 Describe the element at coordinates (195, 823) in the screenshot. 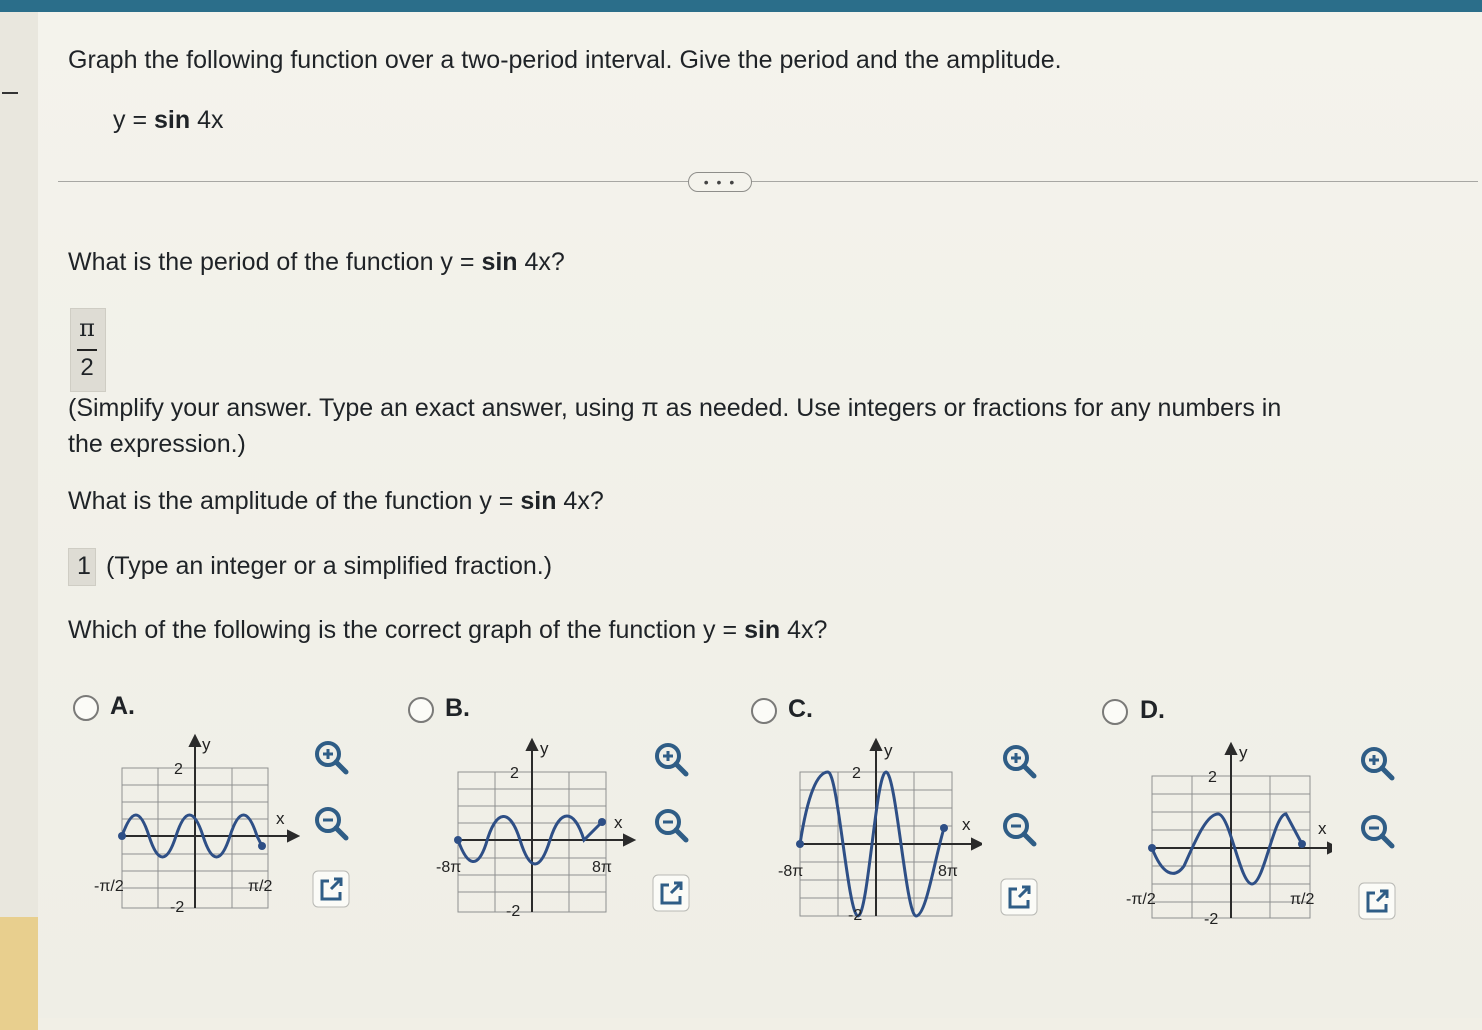

I see `choice-a-graph: y x 2 -2 -π/2 π/2` at that location.